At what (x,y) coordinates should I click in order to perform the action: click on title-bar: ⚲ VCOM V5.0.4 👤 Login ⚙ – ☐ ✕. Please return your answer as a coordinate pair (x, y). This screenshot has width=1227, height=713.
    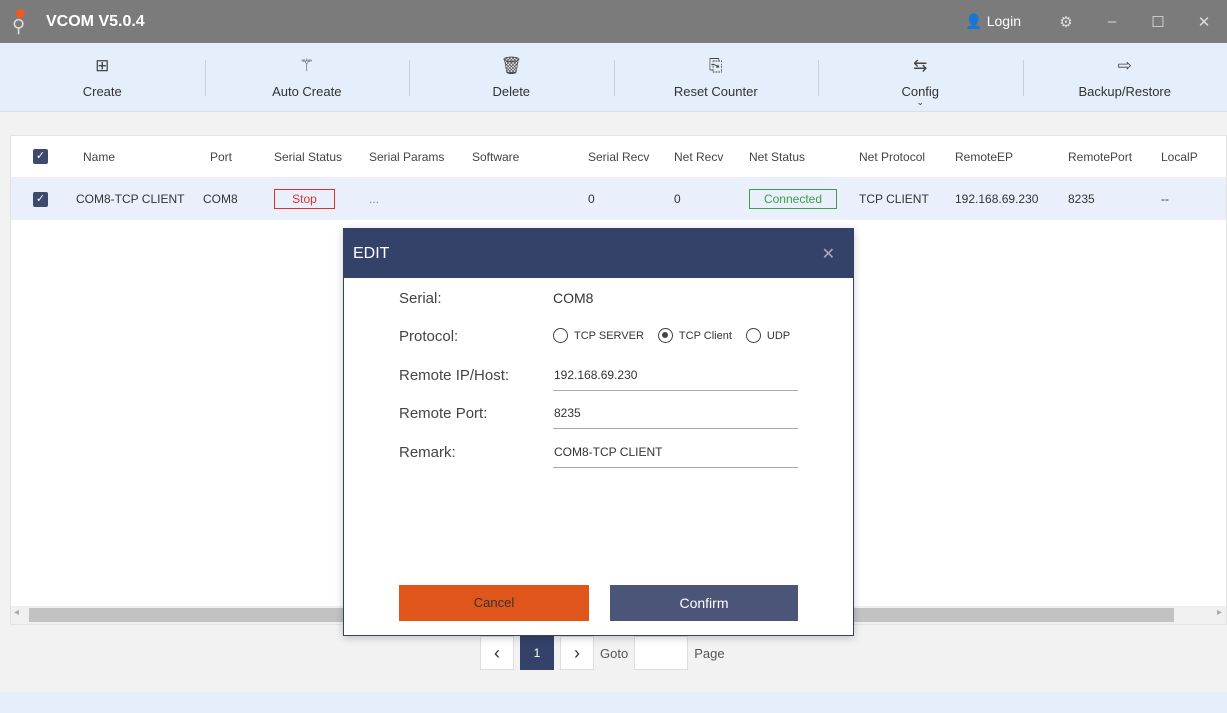
    Looking at the image, I should click on (613, 21).